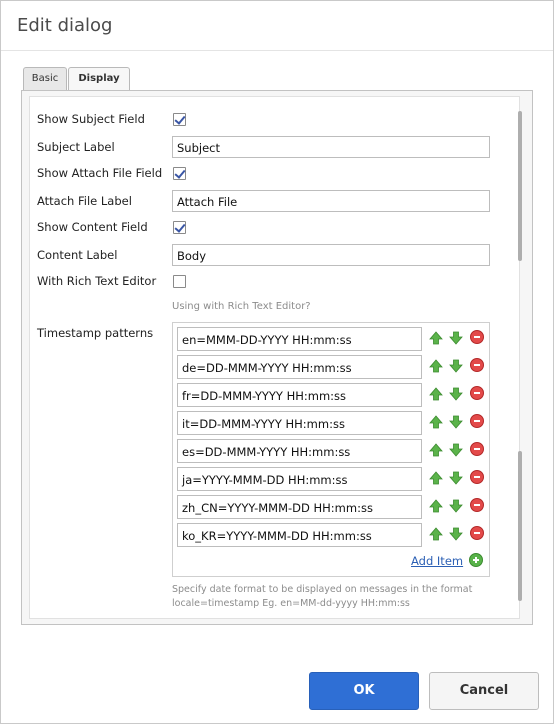 Image resolution: width=554 pixels, height=724 pixels. Describe the element at coordinates (100, 173) in the screenshot. I see `show-attach-label: Show Attach File Field` at that location.